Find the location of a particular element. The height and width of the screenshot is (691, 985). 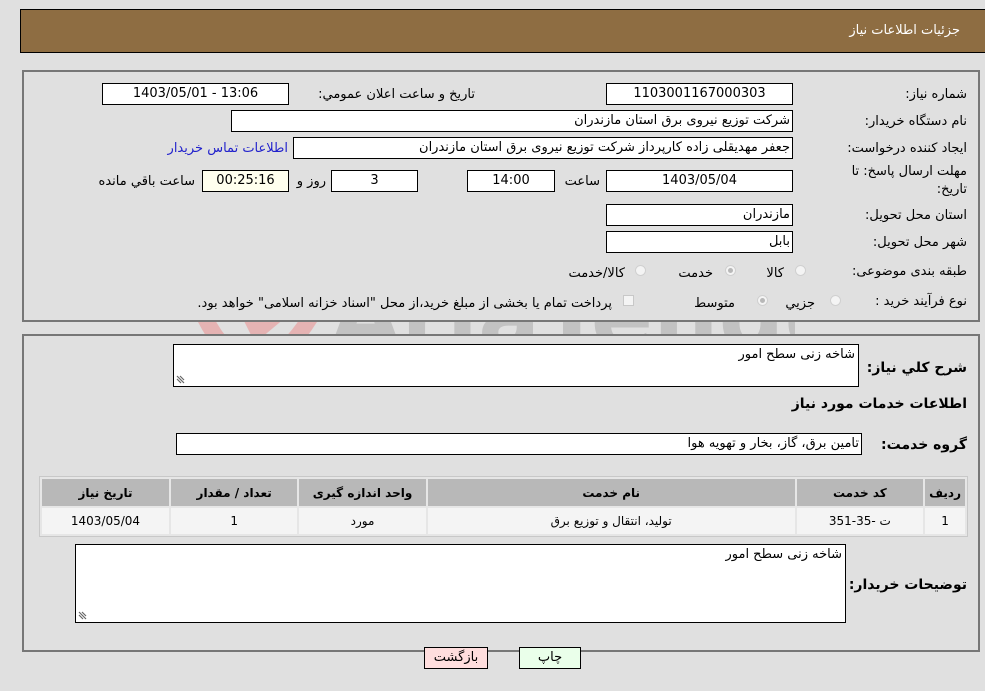

page-title: جزئیات اطلاعات نیاز is located at coordinates (904, 30).